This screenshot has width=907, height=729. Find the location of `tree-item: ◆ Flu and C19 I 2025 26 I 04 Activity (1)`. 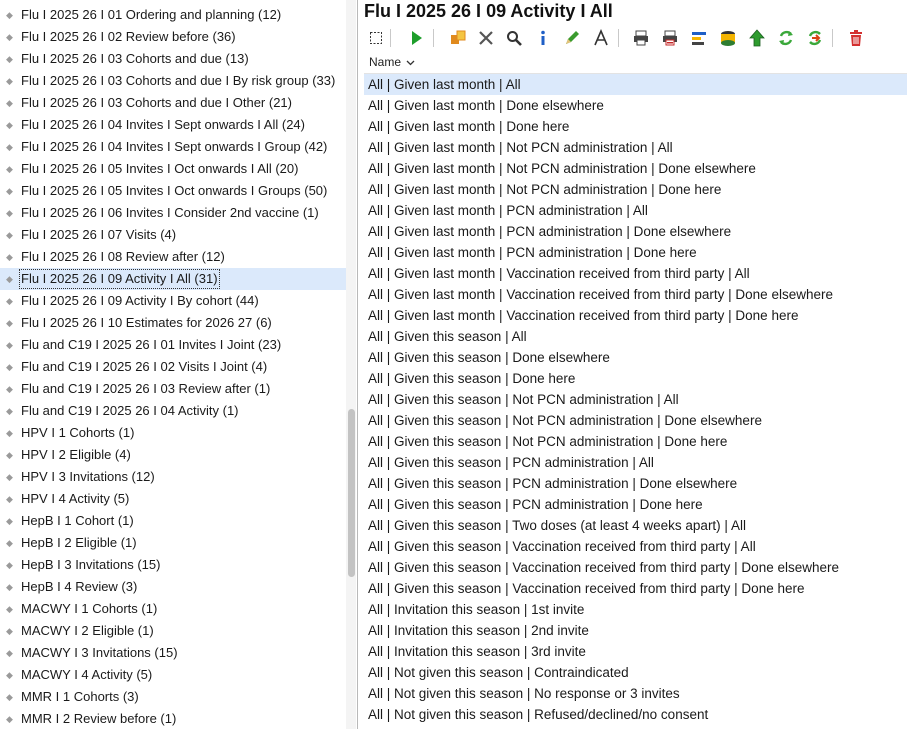

tree-item: ◆ Flu and C19 I 2025 26 I 04 Activity (1) is located at coordinates (173, 411).